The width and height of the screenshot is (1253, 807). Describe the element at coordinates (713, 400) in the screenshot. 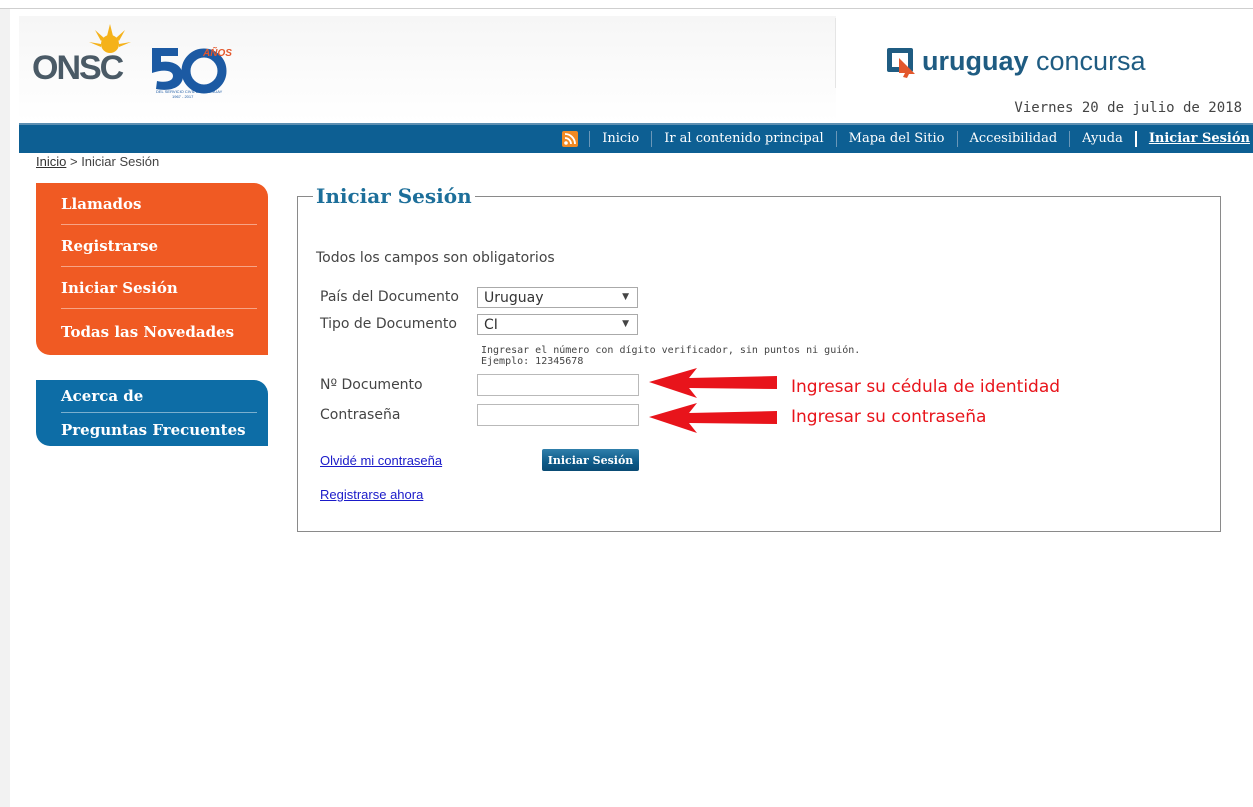

I see `red-annotation-arrows` at that location.